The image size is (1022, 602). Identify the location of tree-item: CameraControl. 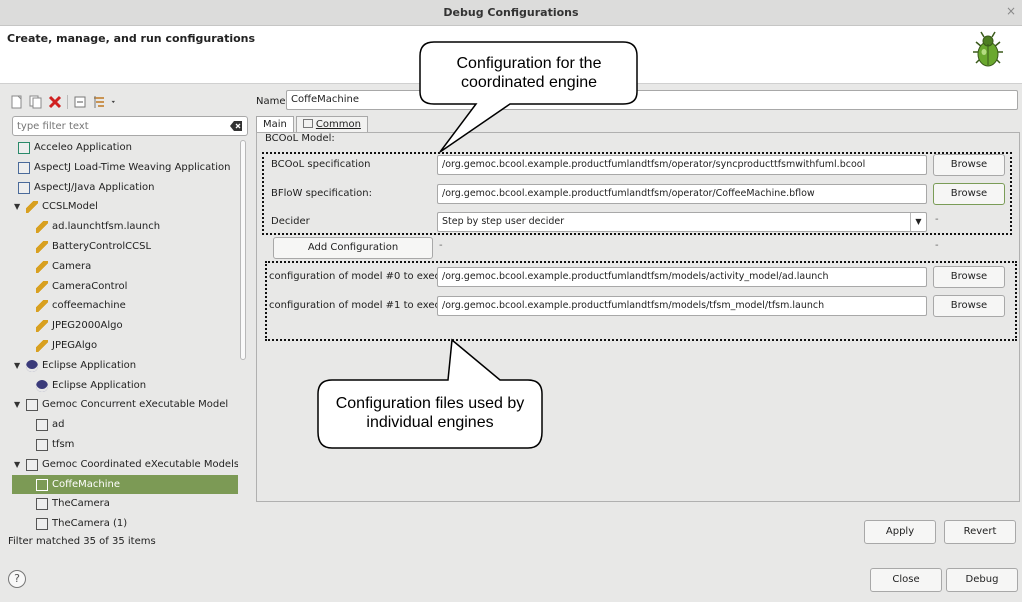
(125, 287).